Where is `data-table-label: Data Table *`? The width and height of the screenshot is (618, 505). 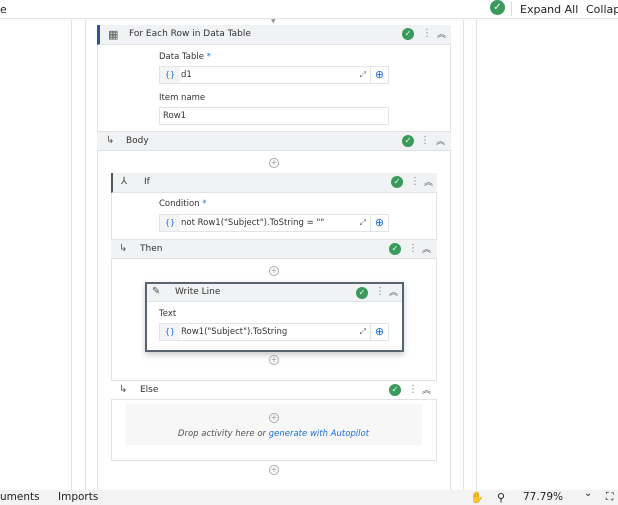
data-table-label: Data Table * is located at coordinates (185, 57).